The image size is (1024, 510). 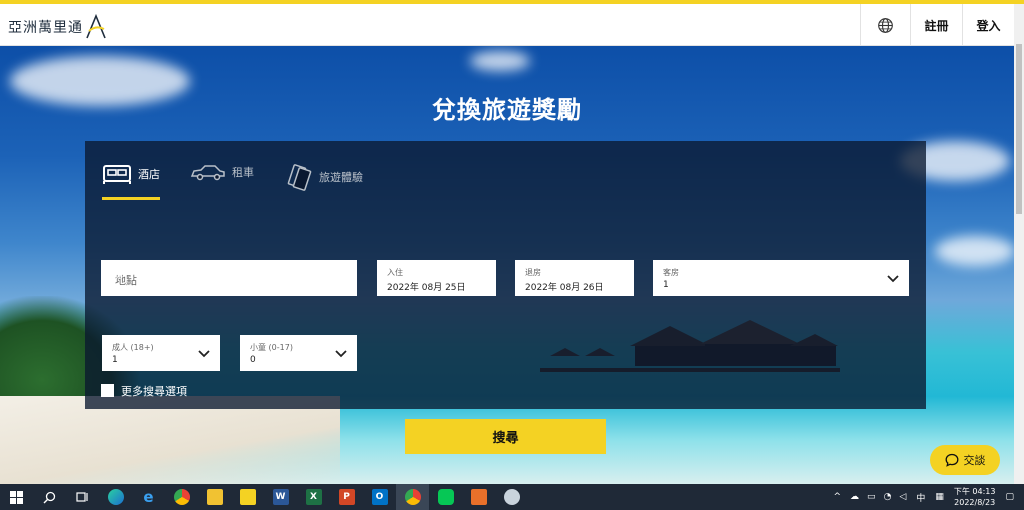 I want to click on tab-experiences-label: 旅遊體驗, so click(x=341, y=177).